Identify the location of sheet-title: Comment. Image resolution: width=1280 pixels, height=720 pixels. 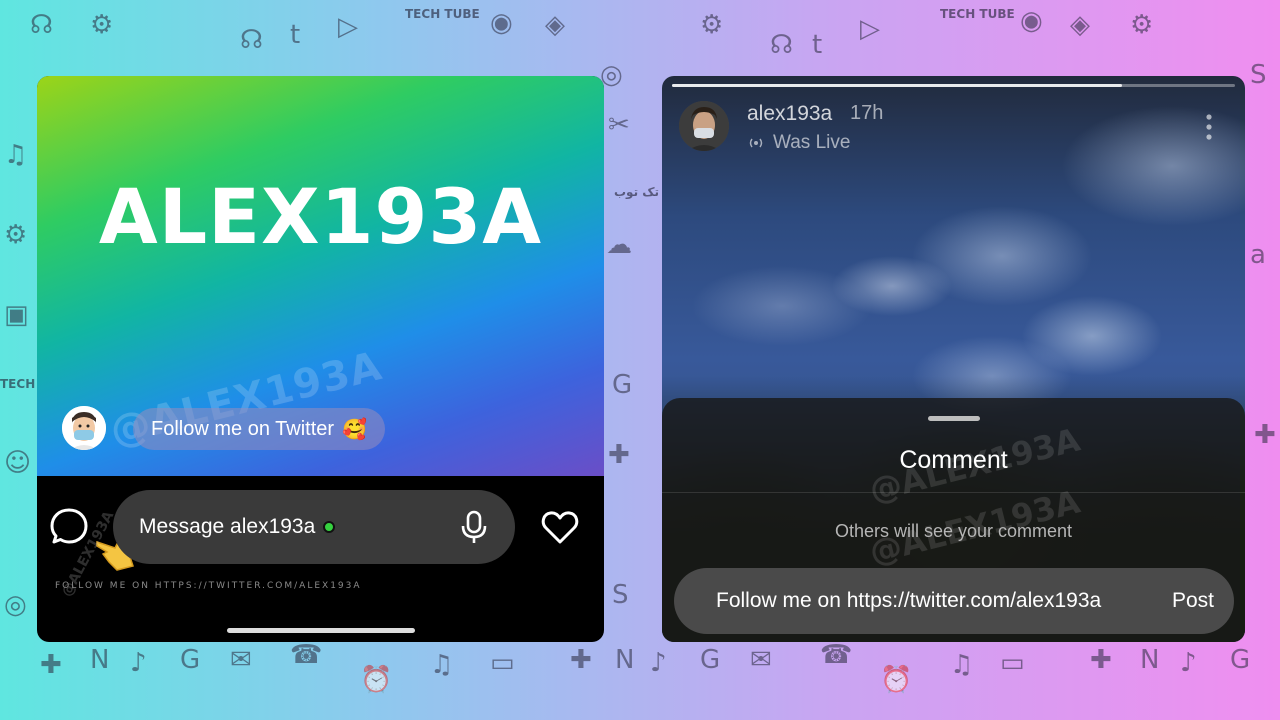
(953, 460).